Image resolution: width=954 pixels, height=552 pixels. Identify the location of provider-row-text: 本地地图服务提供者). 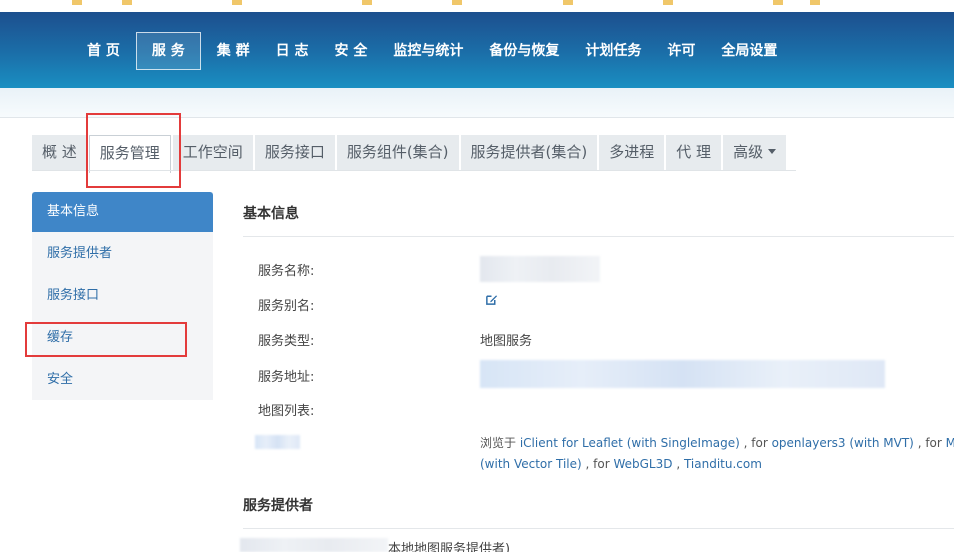
(449, 547).